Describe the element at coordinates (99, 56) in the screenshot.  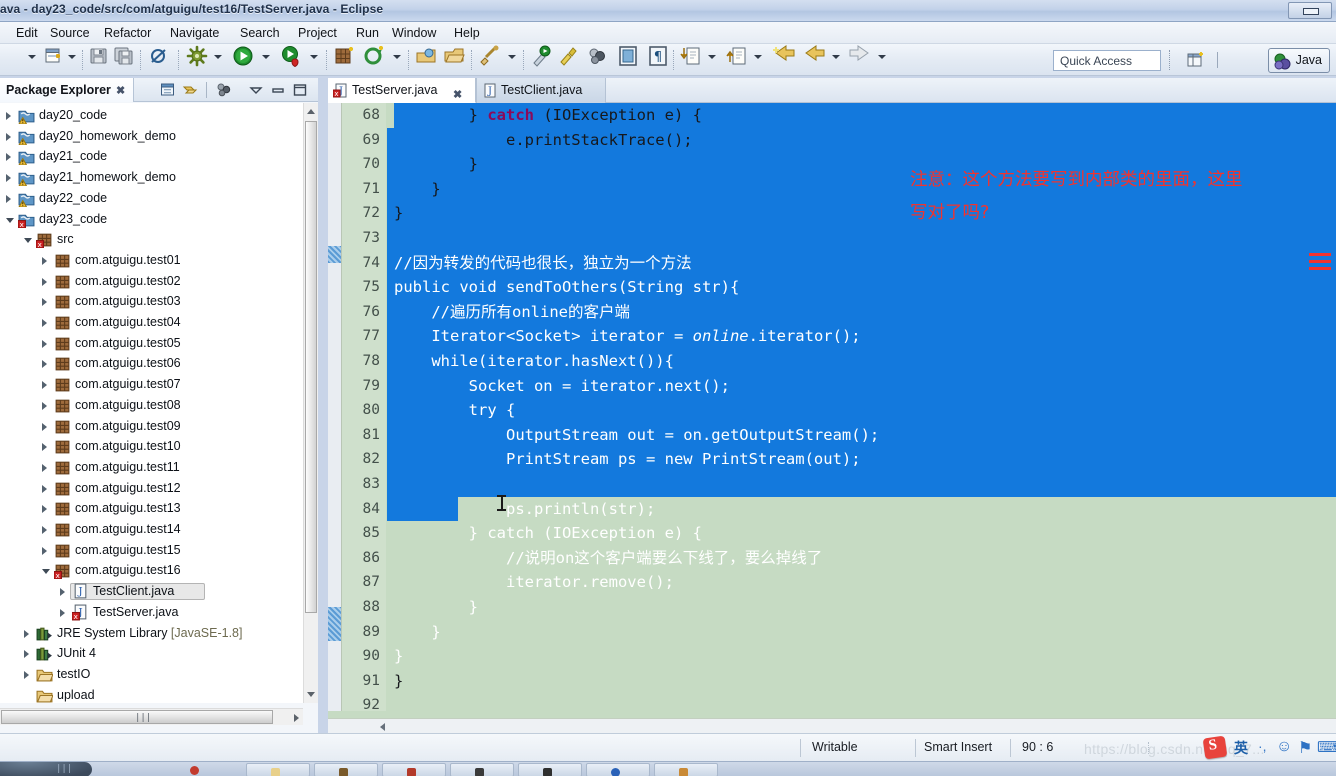
I see `save-icon` at that location.